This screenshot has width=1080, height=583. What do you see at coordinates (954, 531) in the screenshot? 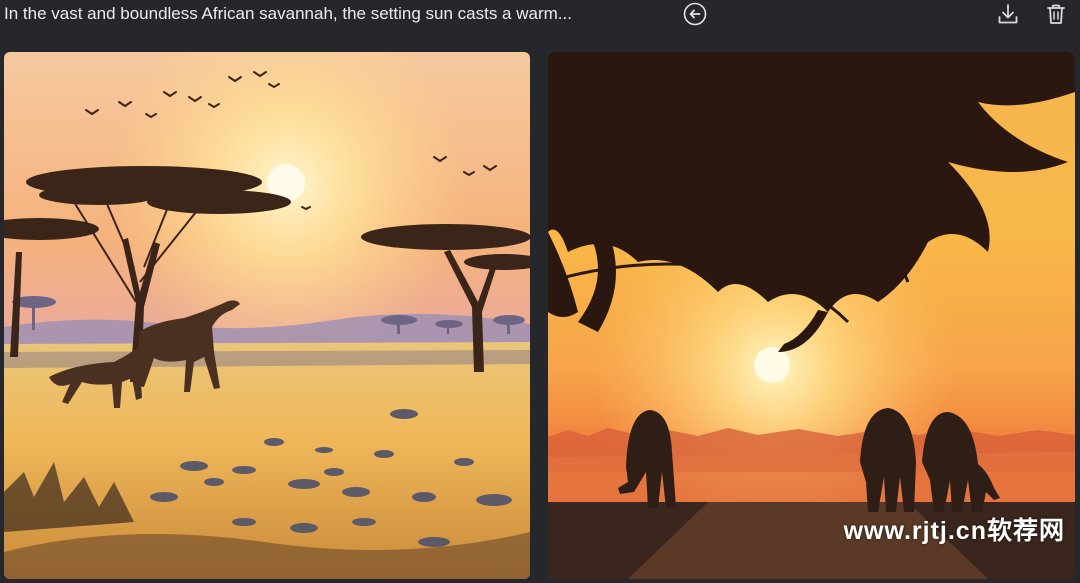
I see `watermark-text: www.rjtj.cn软荐网` at bounding box center [954, 531].